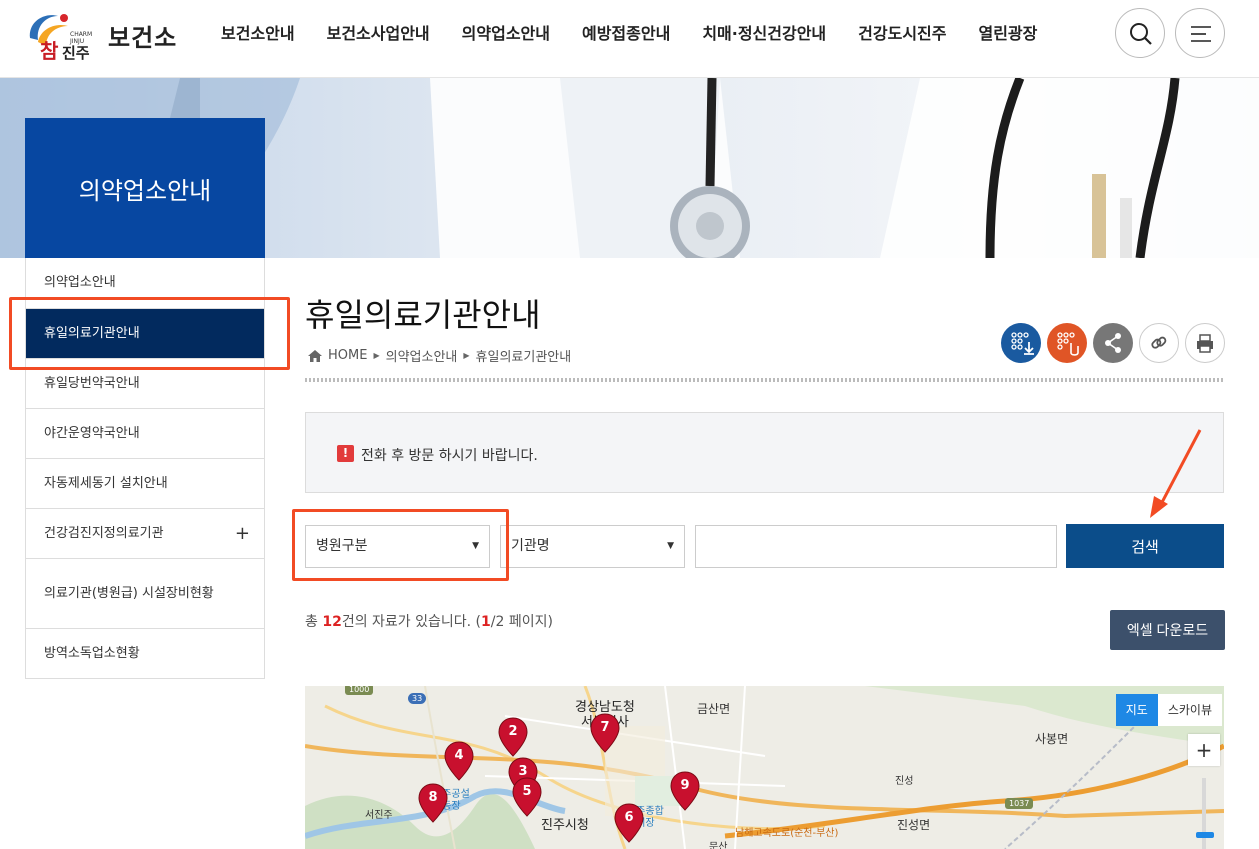  What do you see at coordinates (315, 355) in the screenshot?
I see `home-icon` at bounding box center [315, 355].